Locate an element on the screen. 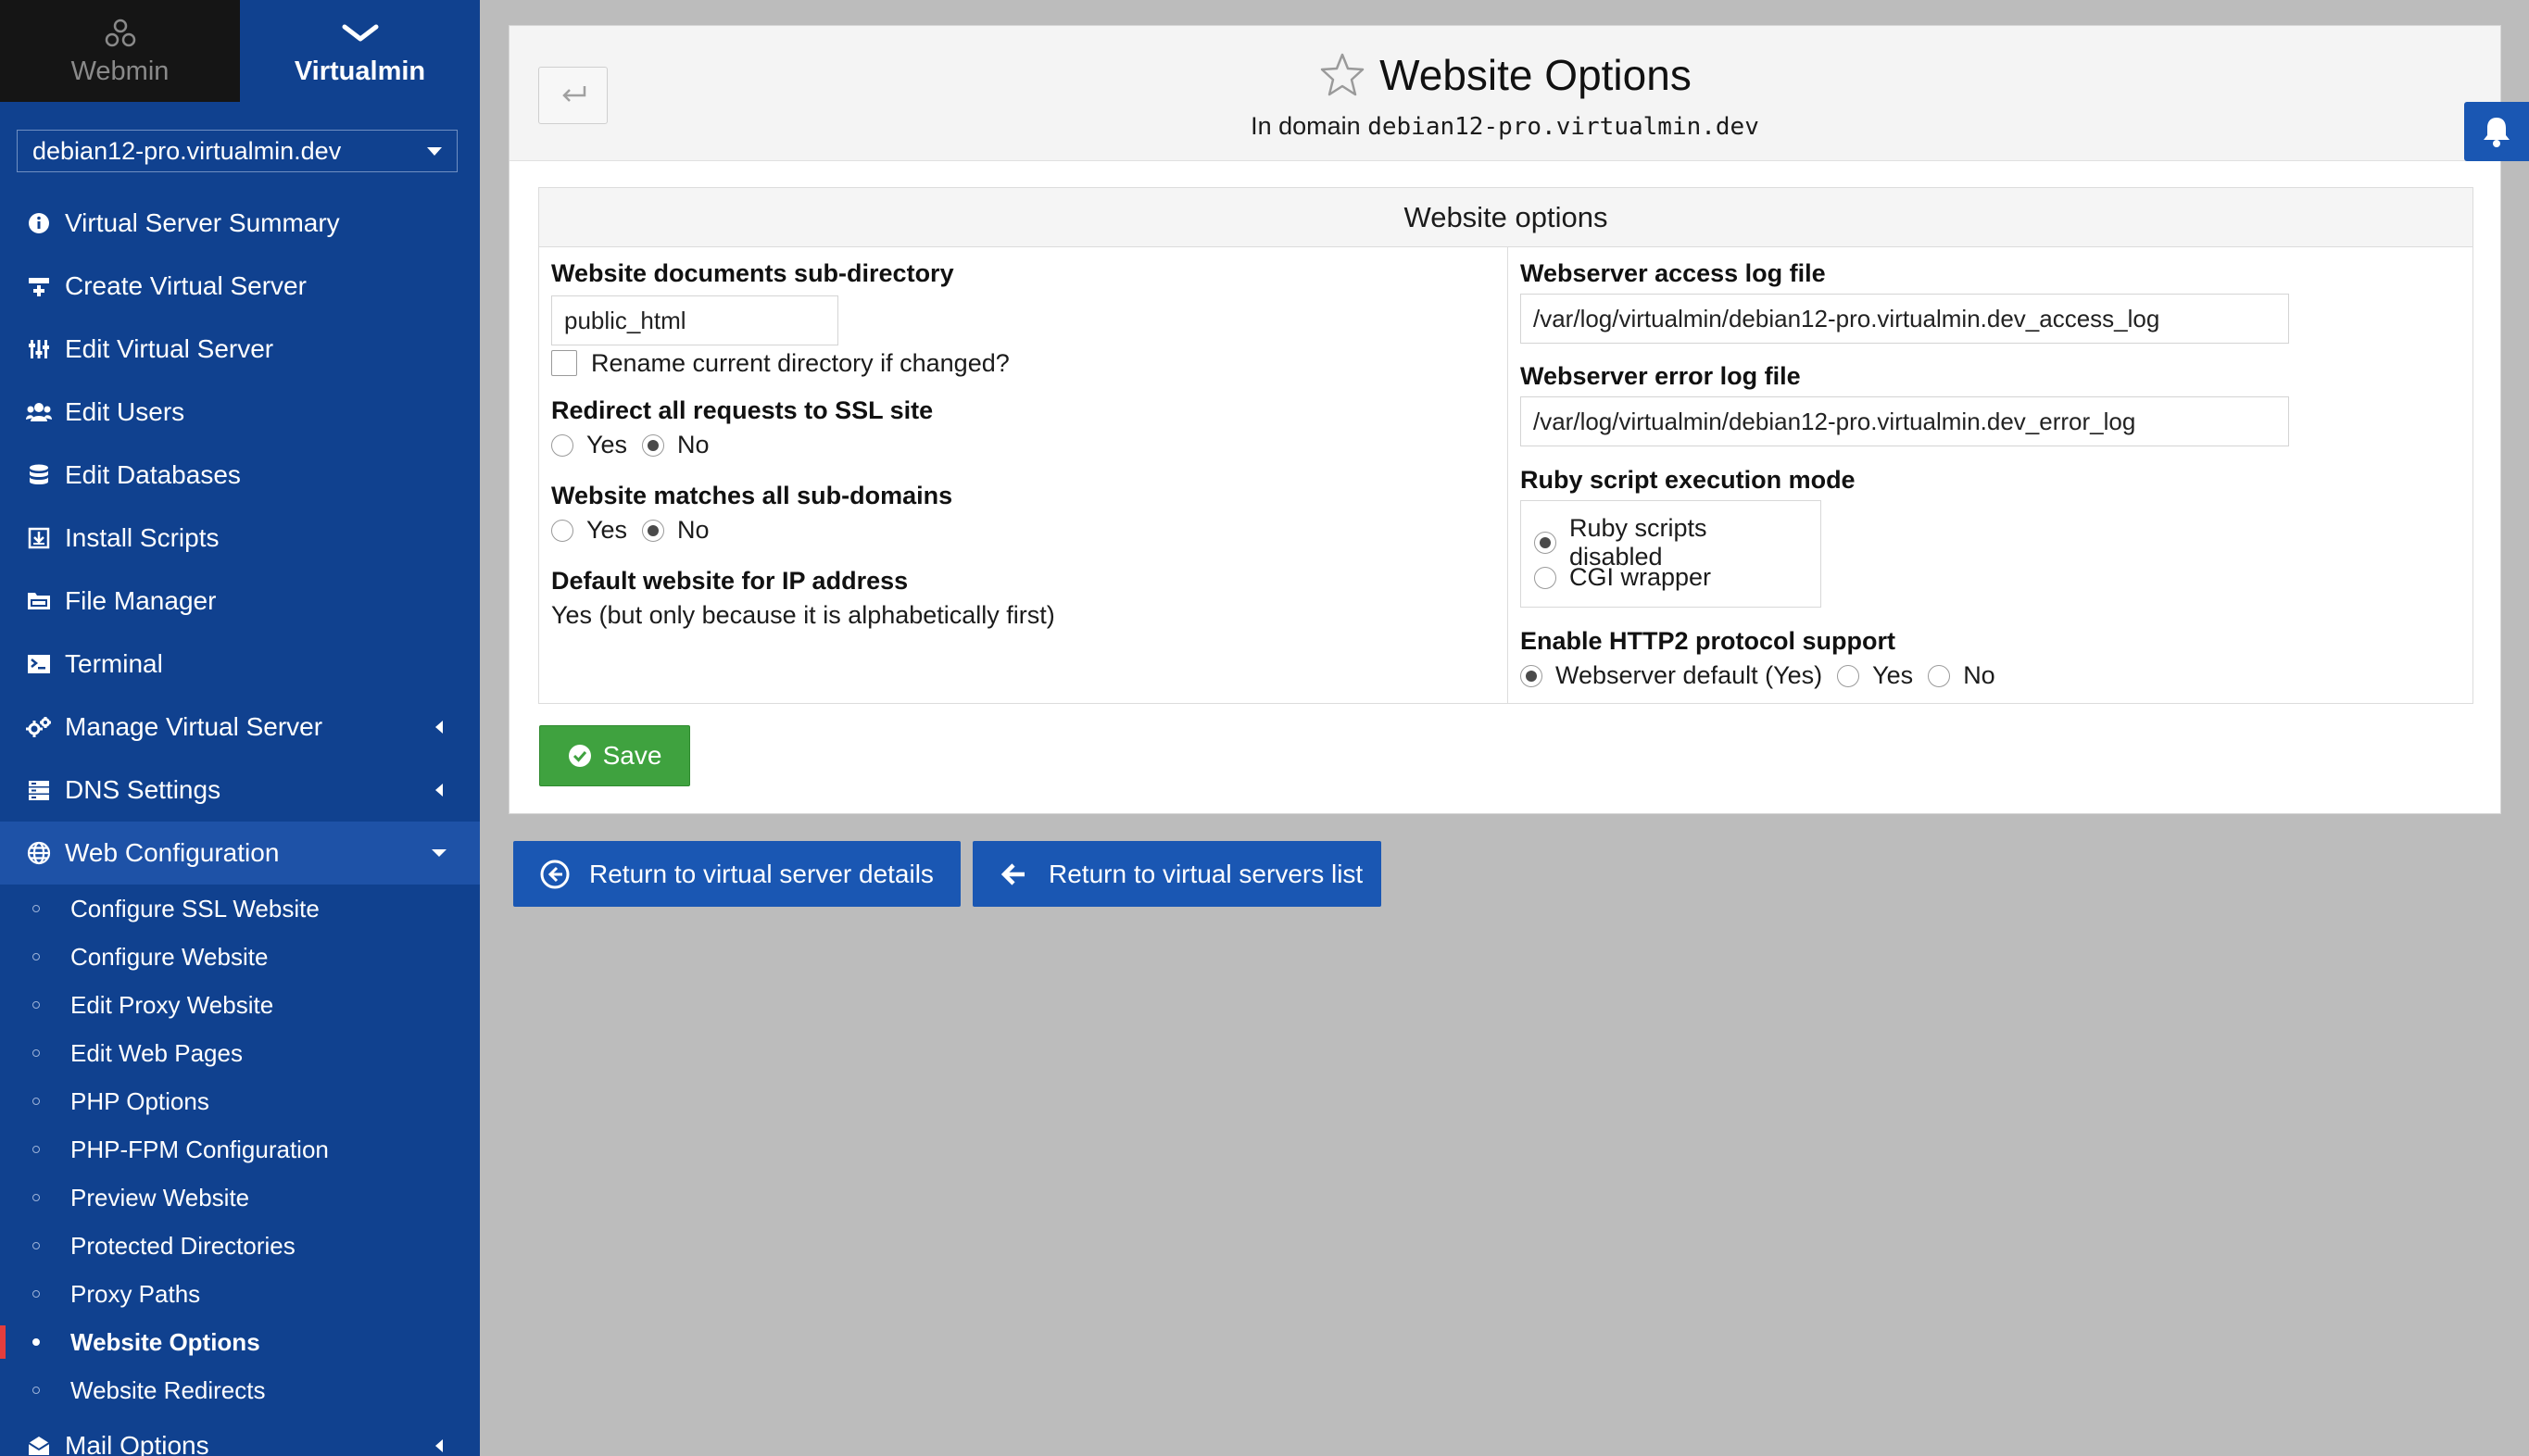  ruby-cgi-option: CGI wrapper is located at coordinates (1630, 577).